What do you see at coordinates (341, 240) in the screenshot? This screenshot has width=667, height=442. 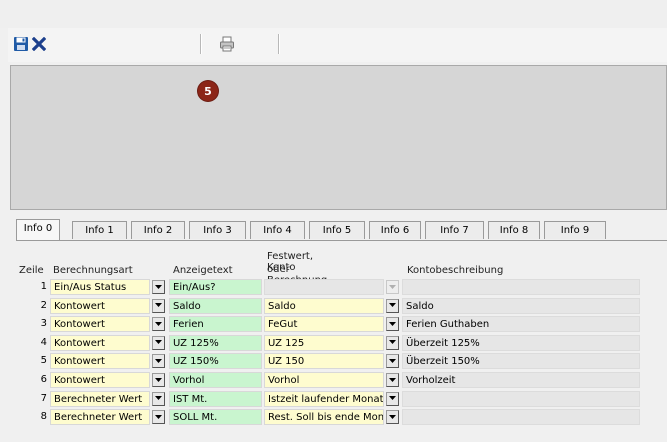 I see `tab-baseline` at bounding box center [341, 240].